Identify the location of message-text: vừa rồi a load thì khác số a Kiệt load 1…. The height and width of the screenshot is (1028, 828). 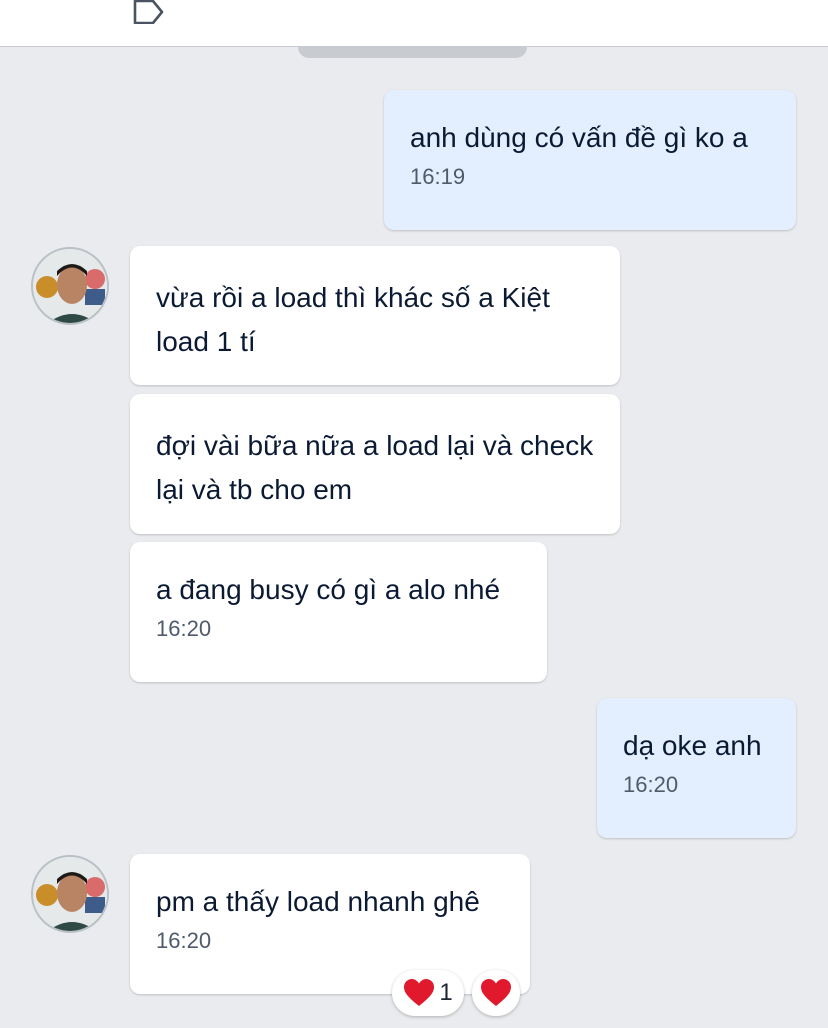
(353, 319).